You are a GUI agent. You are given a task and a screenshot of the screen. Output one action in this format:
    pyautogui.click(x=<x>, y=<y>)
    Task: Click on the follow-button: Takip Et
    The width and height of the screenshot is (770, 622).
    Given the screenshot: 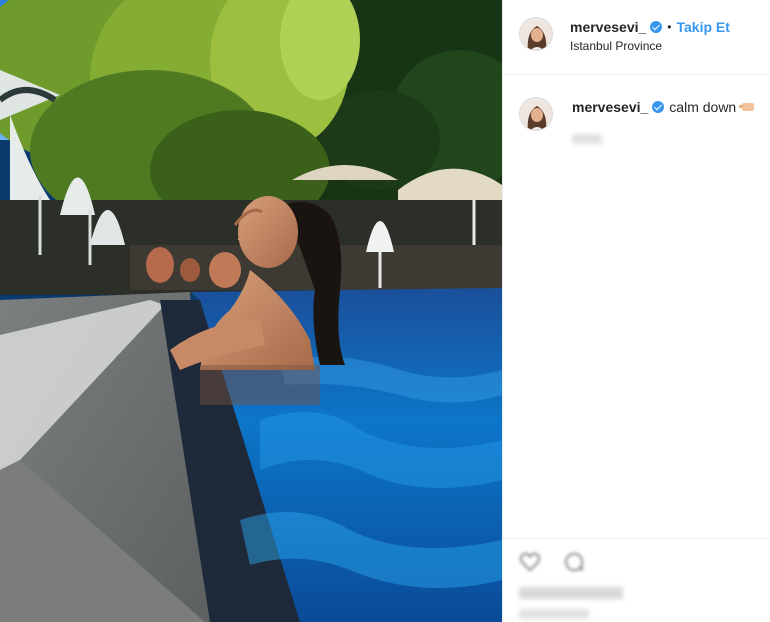 What is the action you would take?
    pyautogui.click(x=703, y=27)
    